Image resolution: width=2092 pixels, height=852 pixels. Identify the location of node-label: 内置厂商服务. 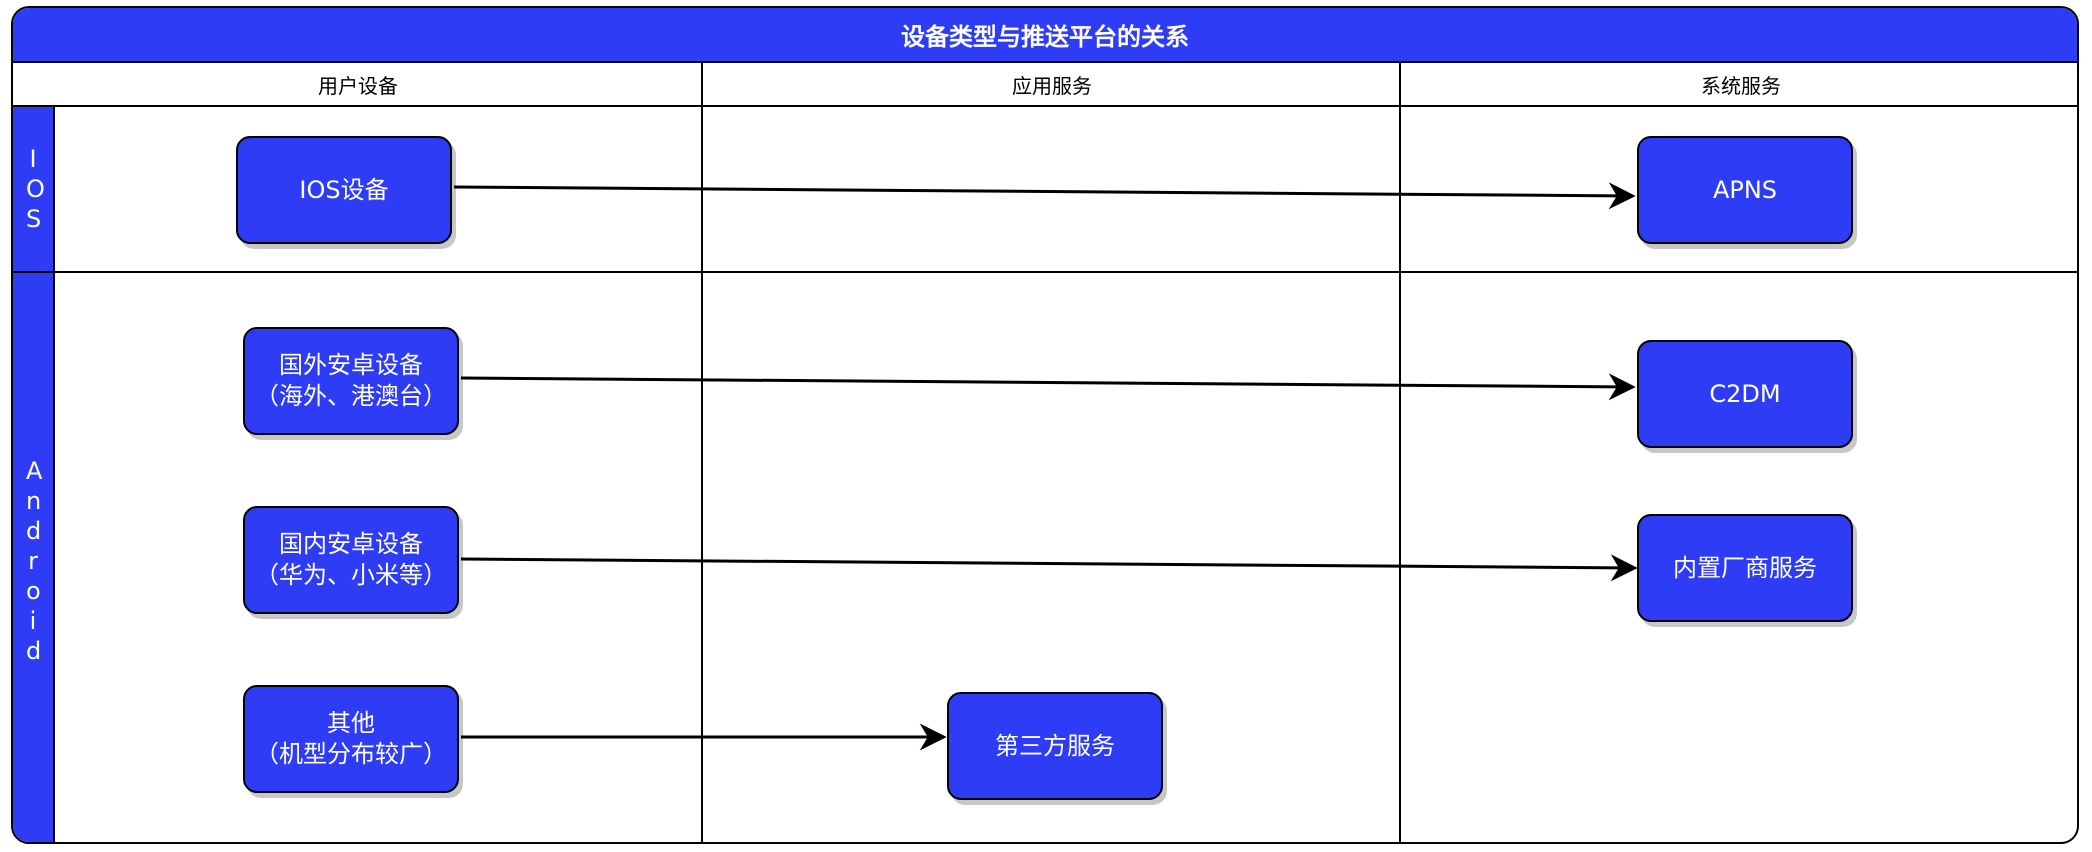
(1745, 567).